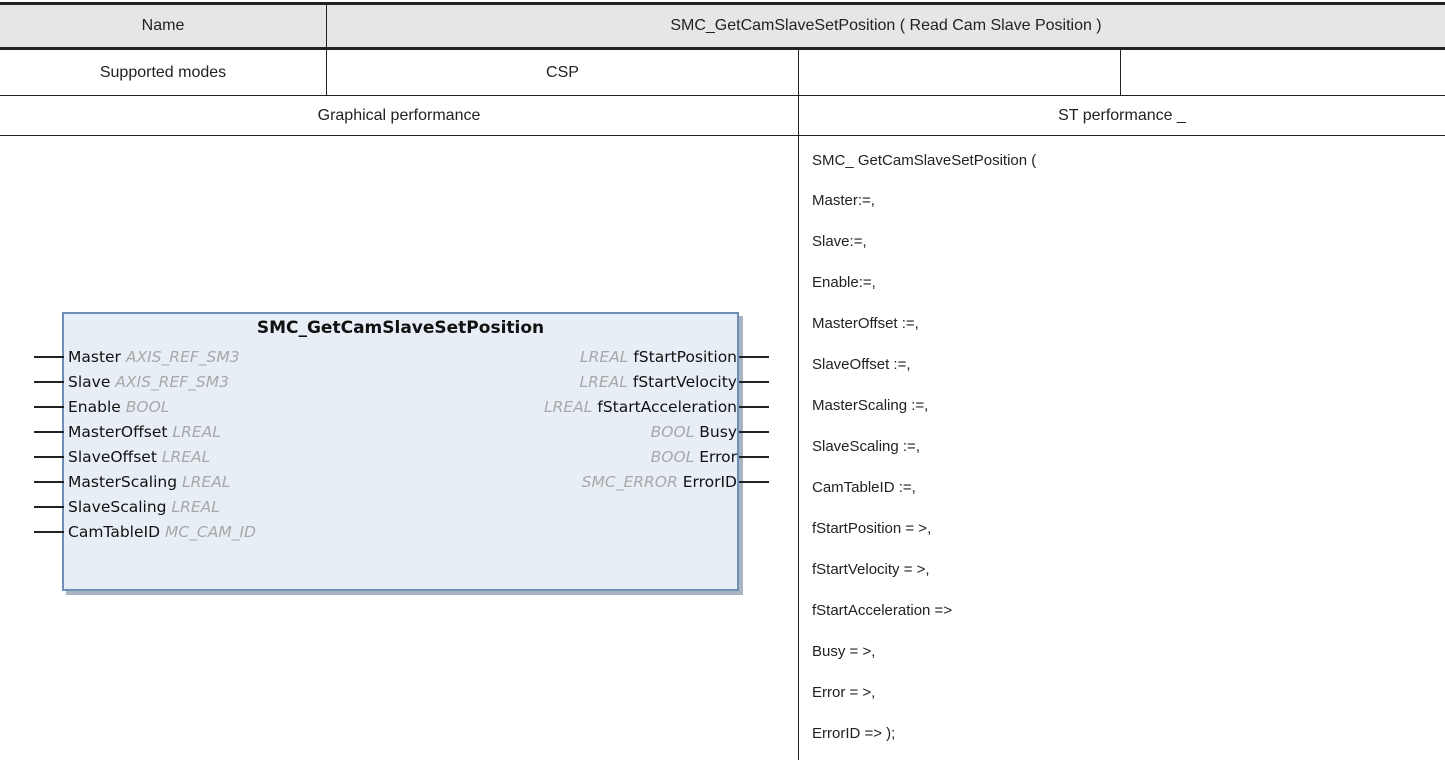 This screenshot has width=1445, height=760. I want to click on function-block-title: SMC_GetCamSlaveSetPosition, so click(400, 328).